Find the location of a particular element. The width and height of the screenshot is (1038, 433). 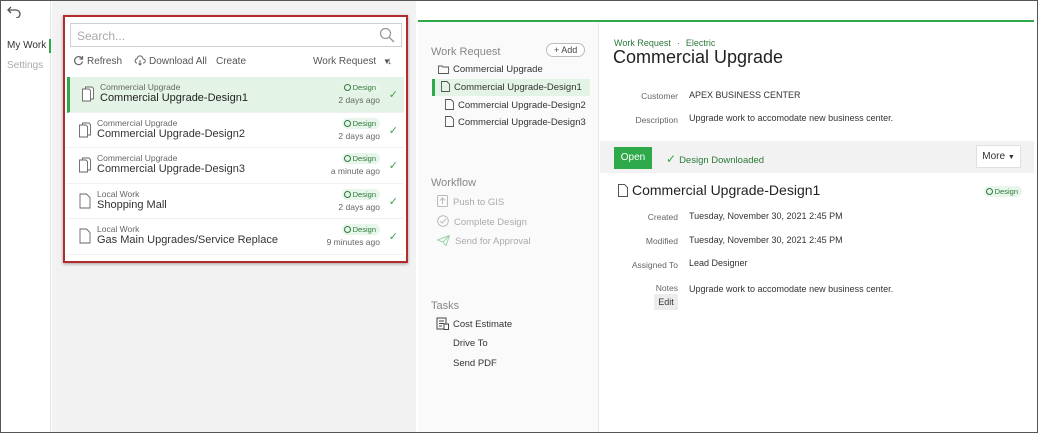

search-icon is located at coordinates (387, 35).